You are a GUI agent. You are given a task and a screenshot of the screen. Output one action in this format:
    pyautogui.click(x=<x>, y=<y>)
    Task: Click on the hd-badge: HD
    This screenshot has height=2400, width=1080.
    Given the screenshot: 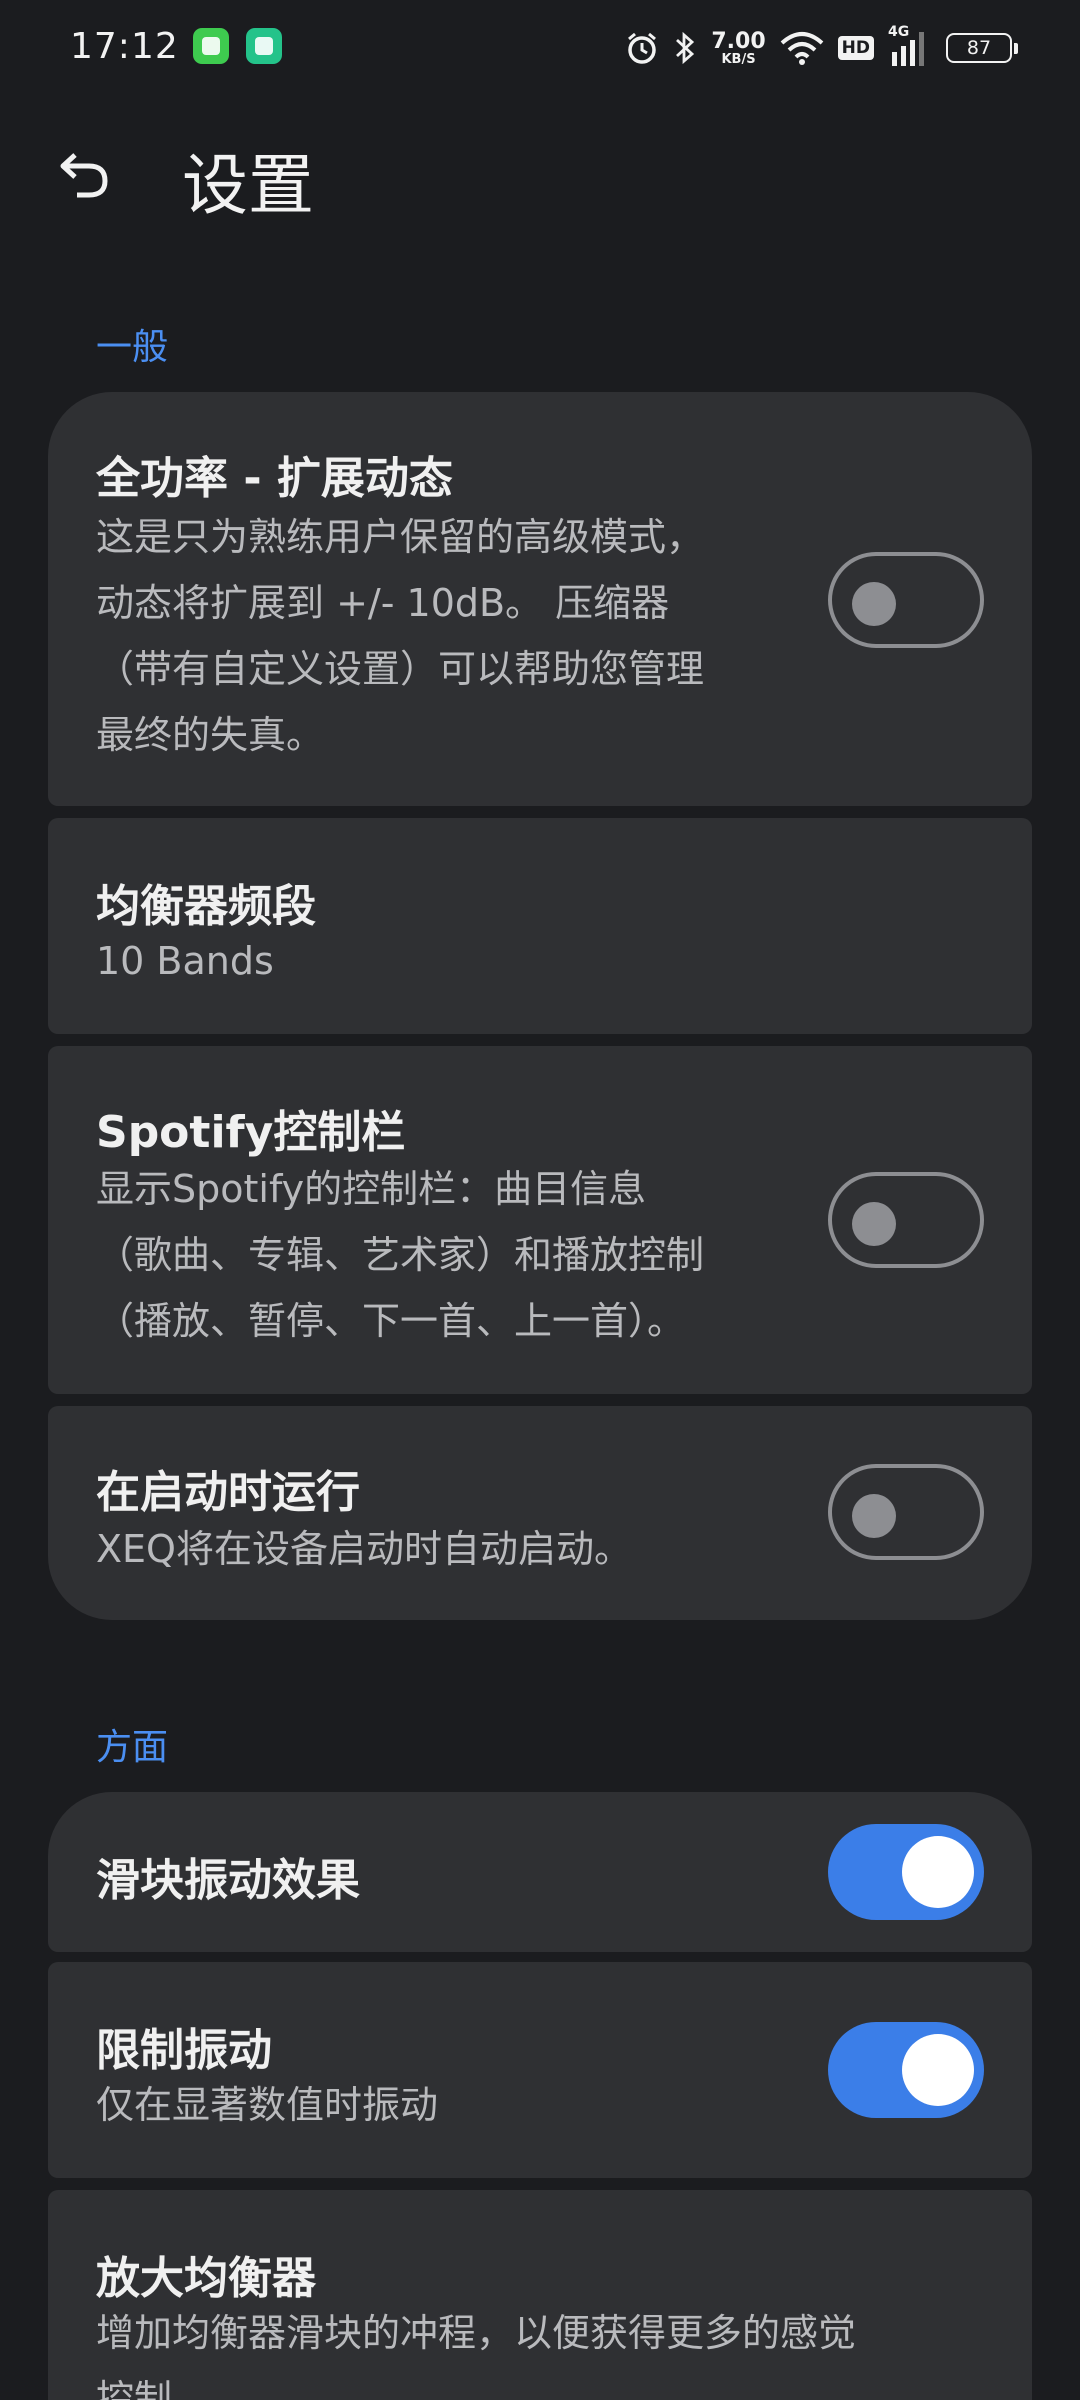 What is the action you would take?
    pyautogui.click(x=855, y=48)
    